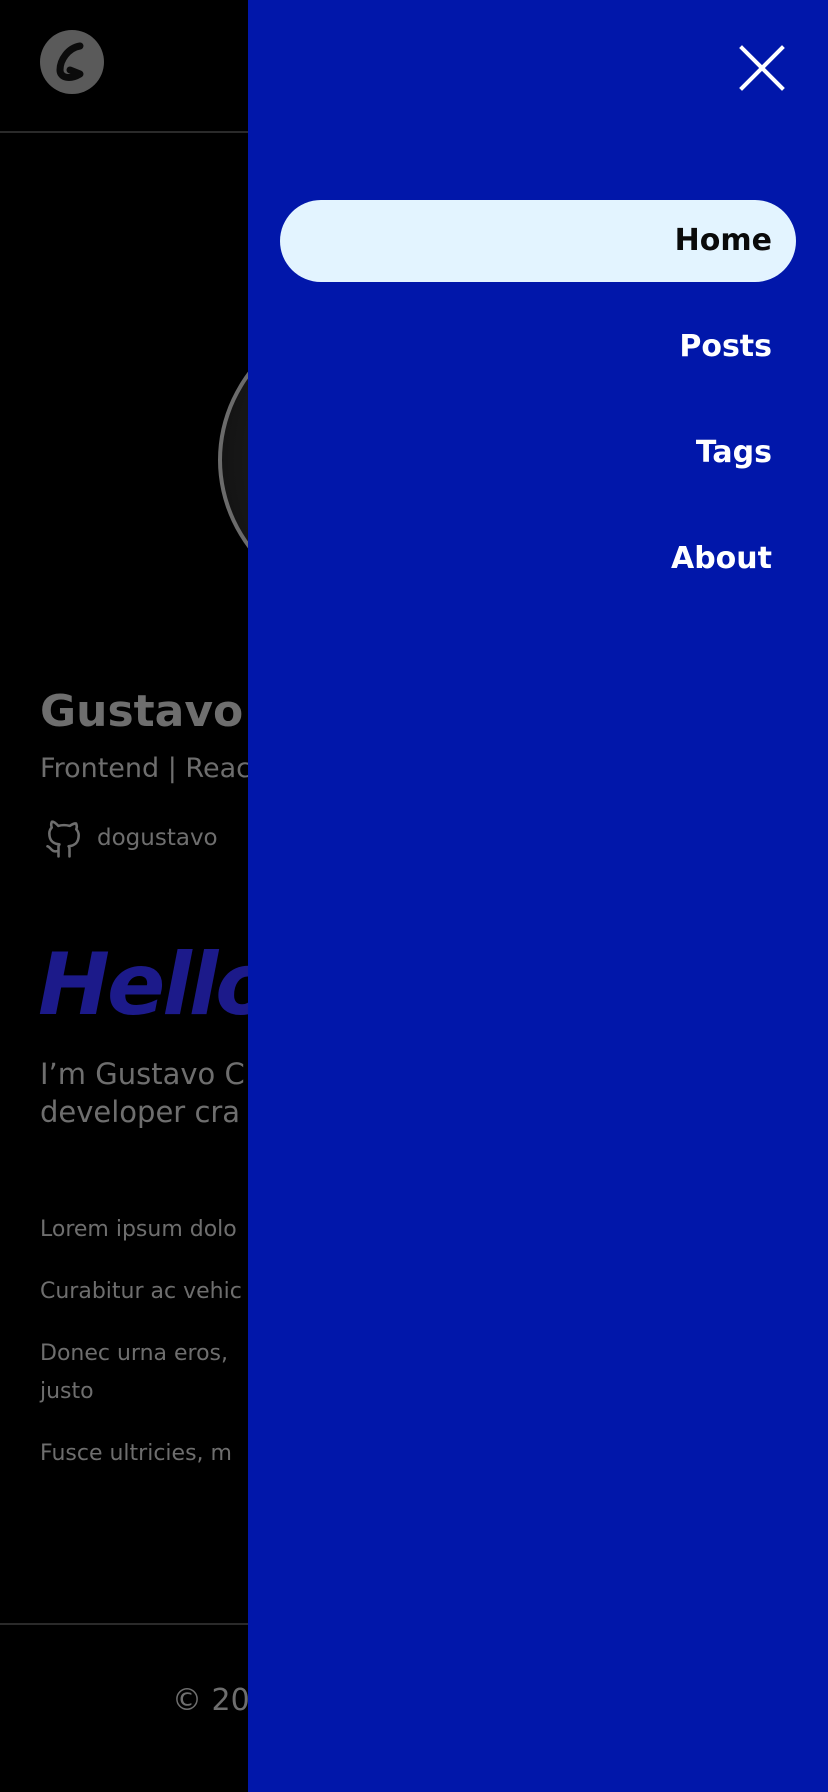 The width and height of the screenshot is (828, 1792). Describe the element at coordinates (145, 768) in the screenshot. I see `profile-role: Frontend | Reac` at that location.